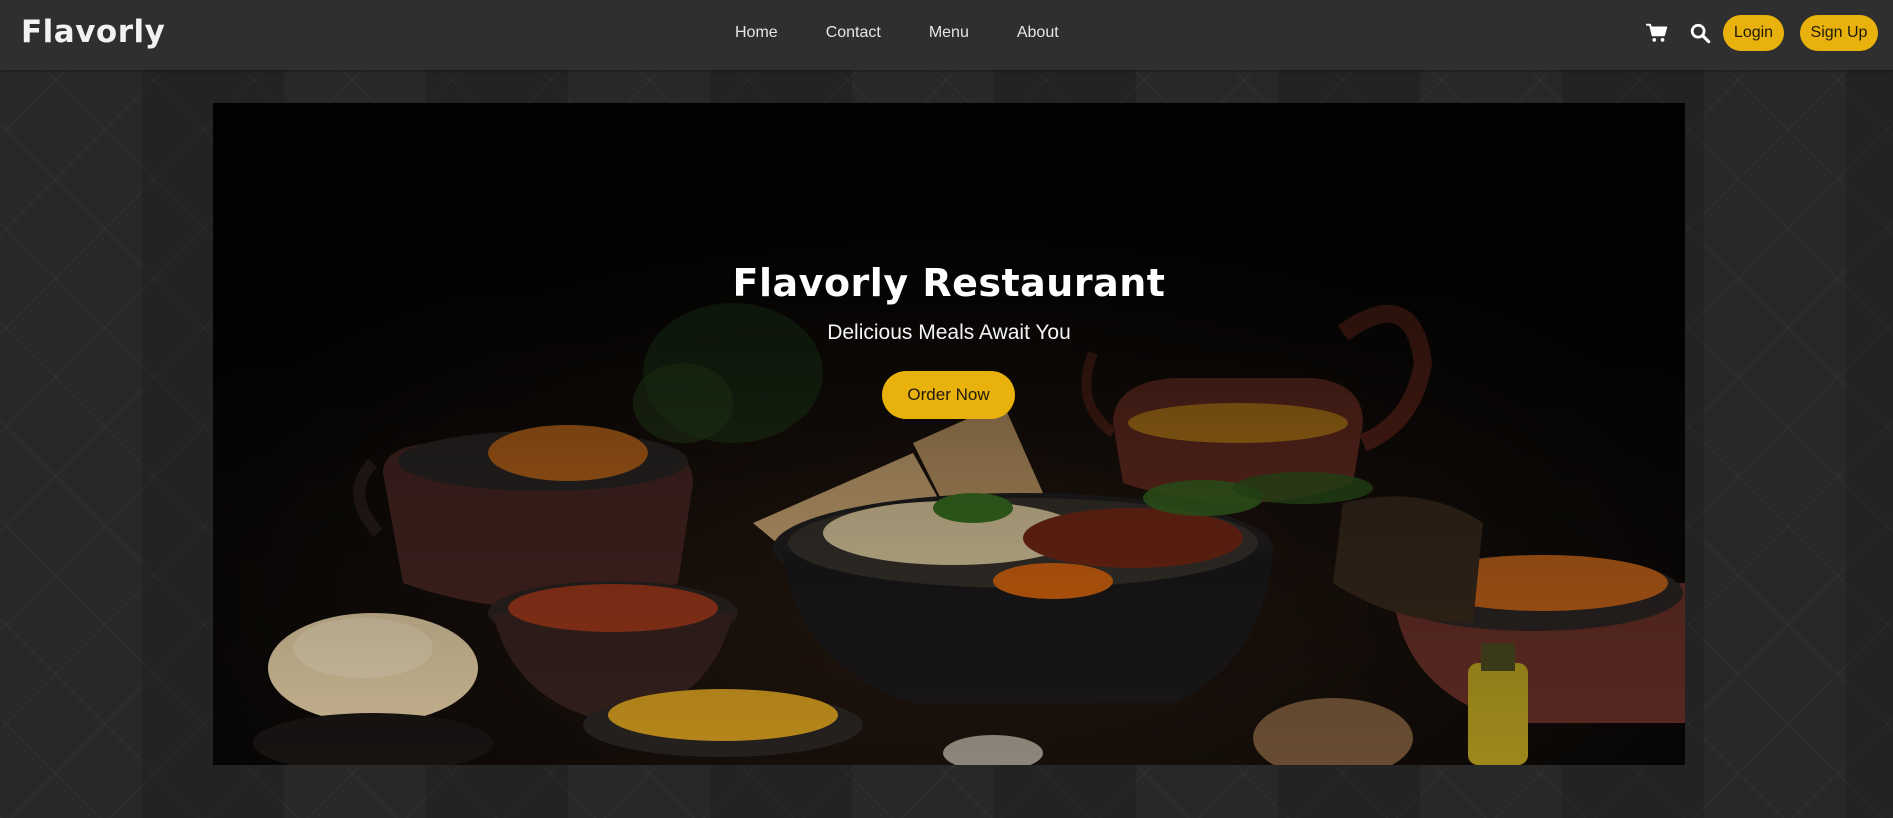 This screenshot has width=1893, height=818. What do you see at coordinates (853, 33) in the screenshot?
I see `nav-link-contact: Contact` at bounding box center [853, 33].